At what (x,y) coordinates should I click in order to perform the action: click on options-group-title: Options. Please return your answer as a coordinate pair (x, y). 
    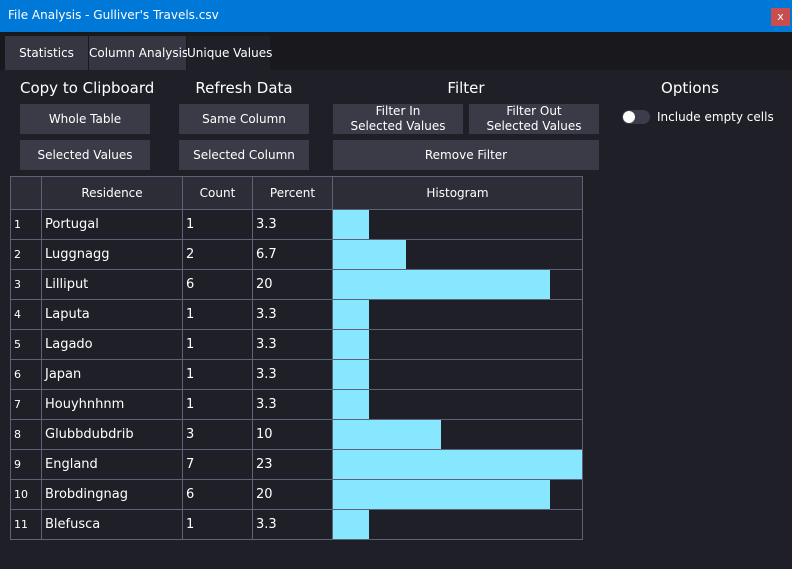
    Looking at the image, I should click on (690, 88).